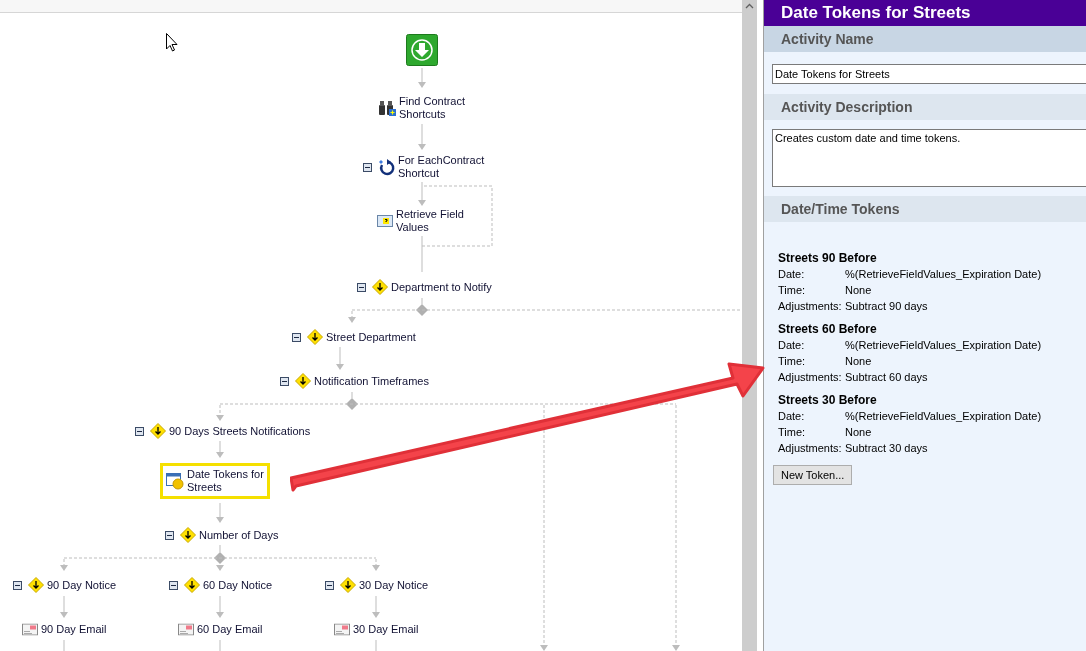  What do you see at coordinates (240, 431) in the screenshot?
I see `node-label: 90 Days Streets Notifications` at bounding box center [240, 431].